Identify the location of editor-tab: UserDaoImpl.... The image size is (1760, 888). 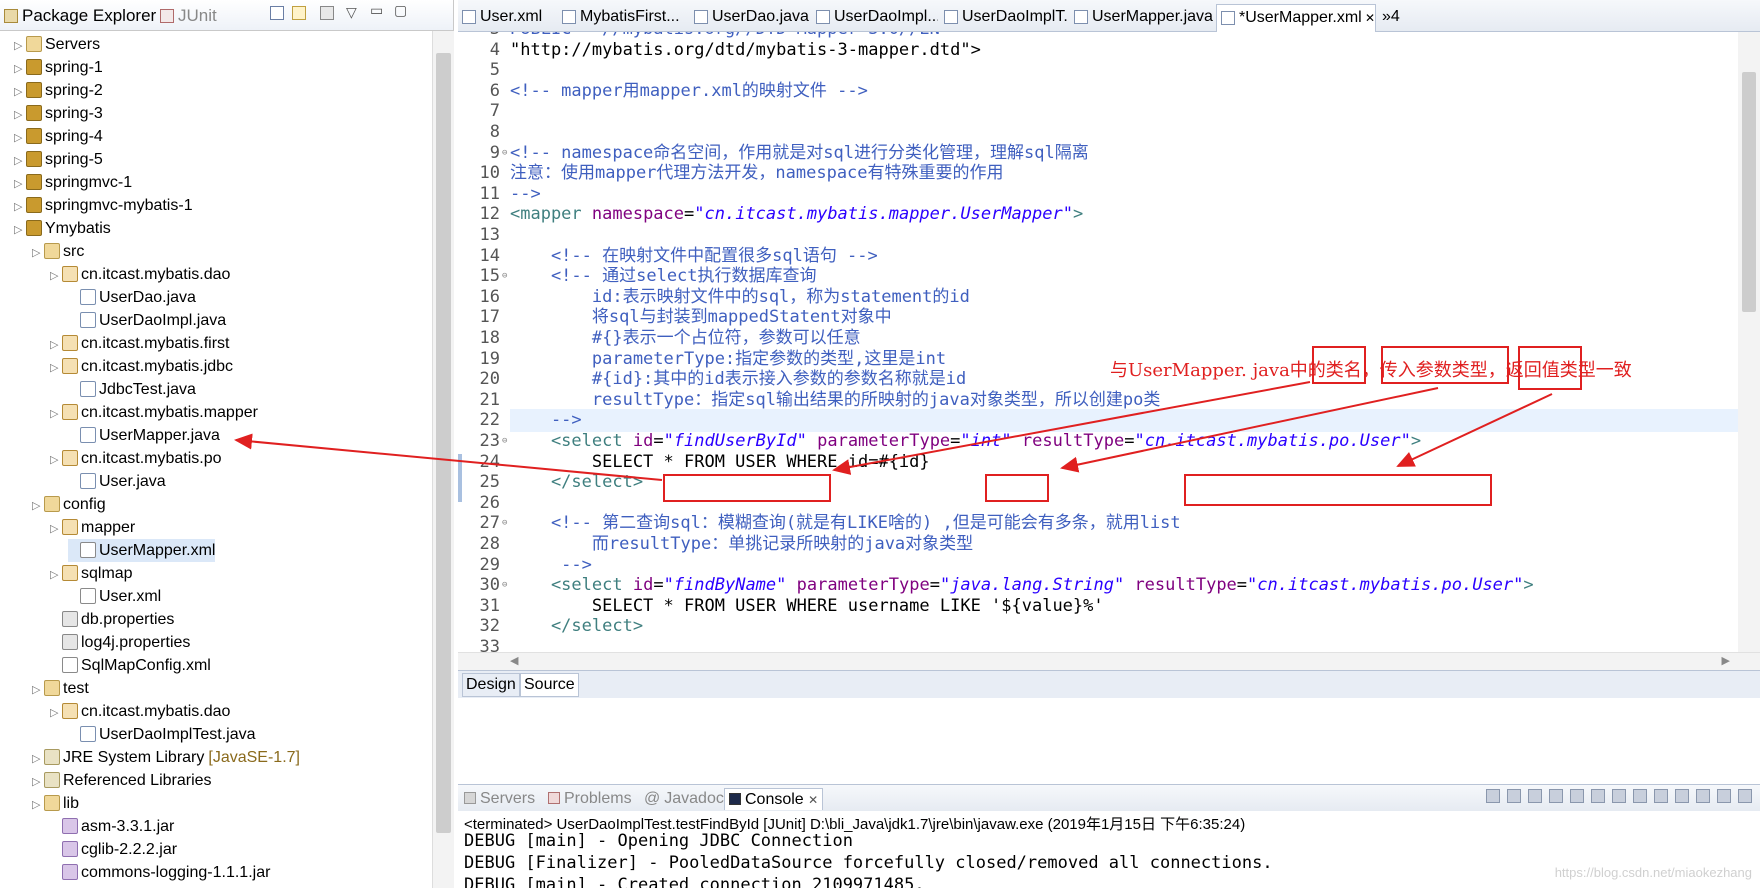
(875, 18).